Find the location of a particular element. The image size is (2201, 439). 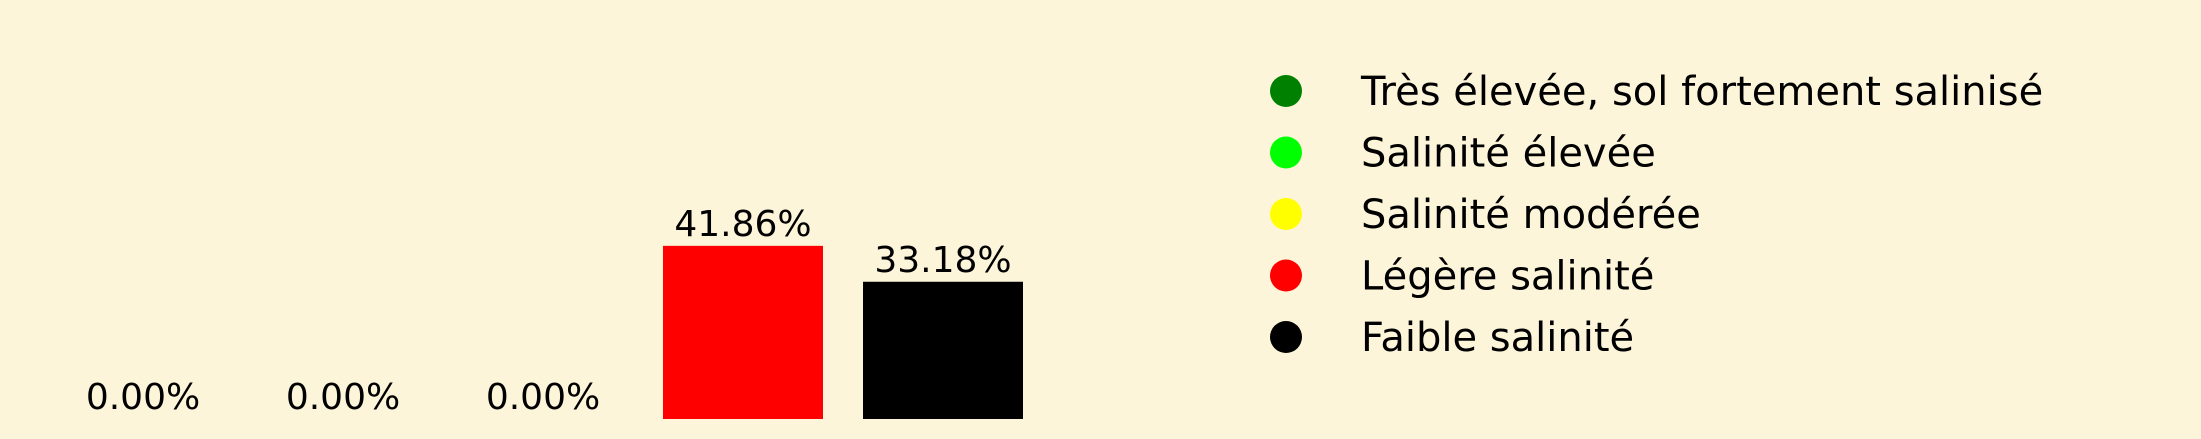

legend-entry-5: Faible salinité is located at coordinates (1452, 338).